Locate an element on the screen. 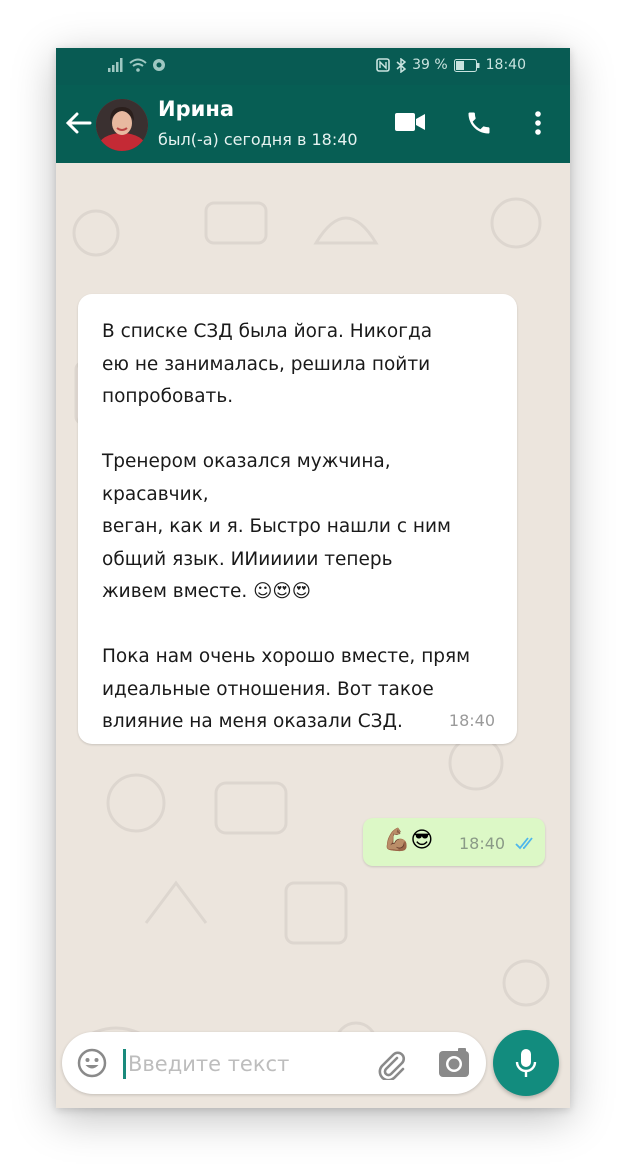 The height and width of the screenshot is (1174, 626). outgoing-message-bubble: 💪🏽😎 18:40 is located at coordinates (454, 842).